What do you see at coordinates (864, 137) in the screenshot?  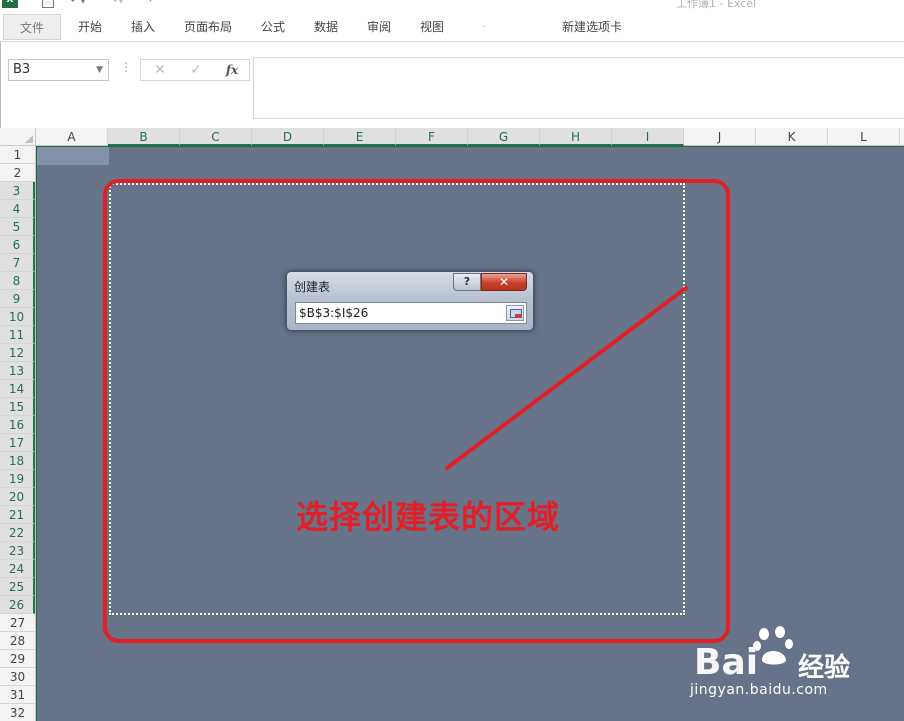 I see `column-header-l: L` at bounding box center [864, 137].